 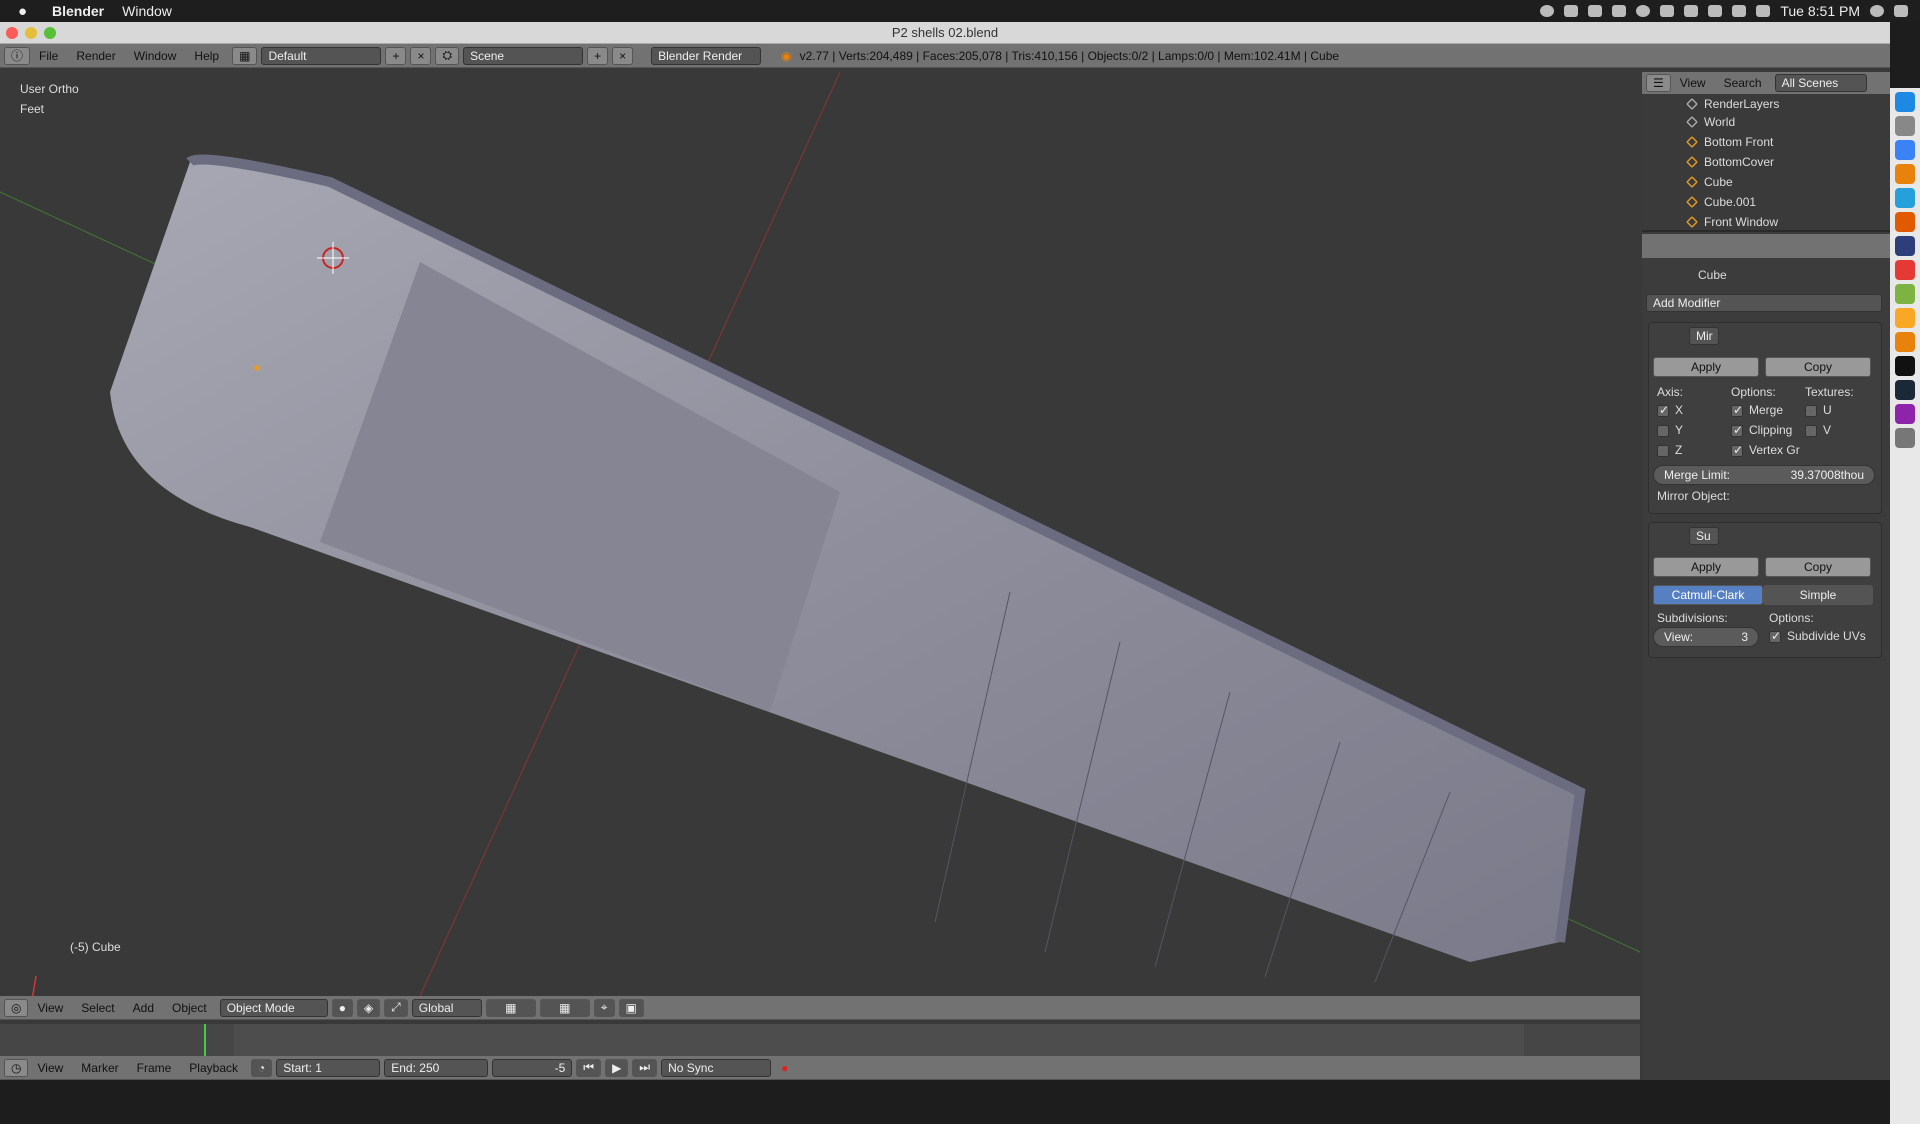 I want to click on range-icon: ◔, so click(x=262, y=1067).